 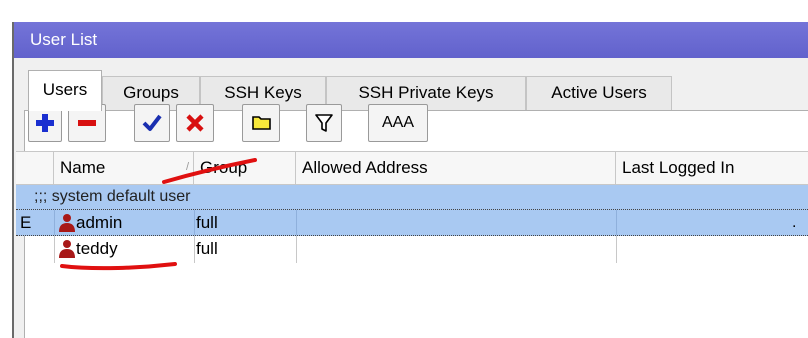 I want to click on tab-users: Users, so click(x=65, y=90).